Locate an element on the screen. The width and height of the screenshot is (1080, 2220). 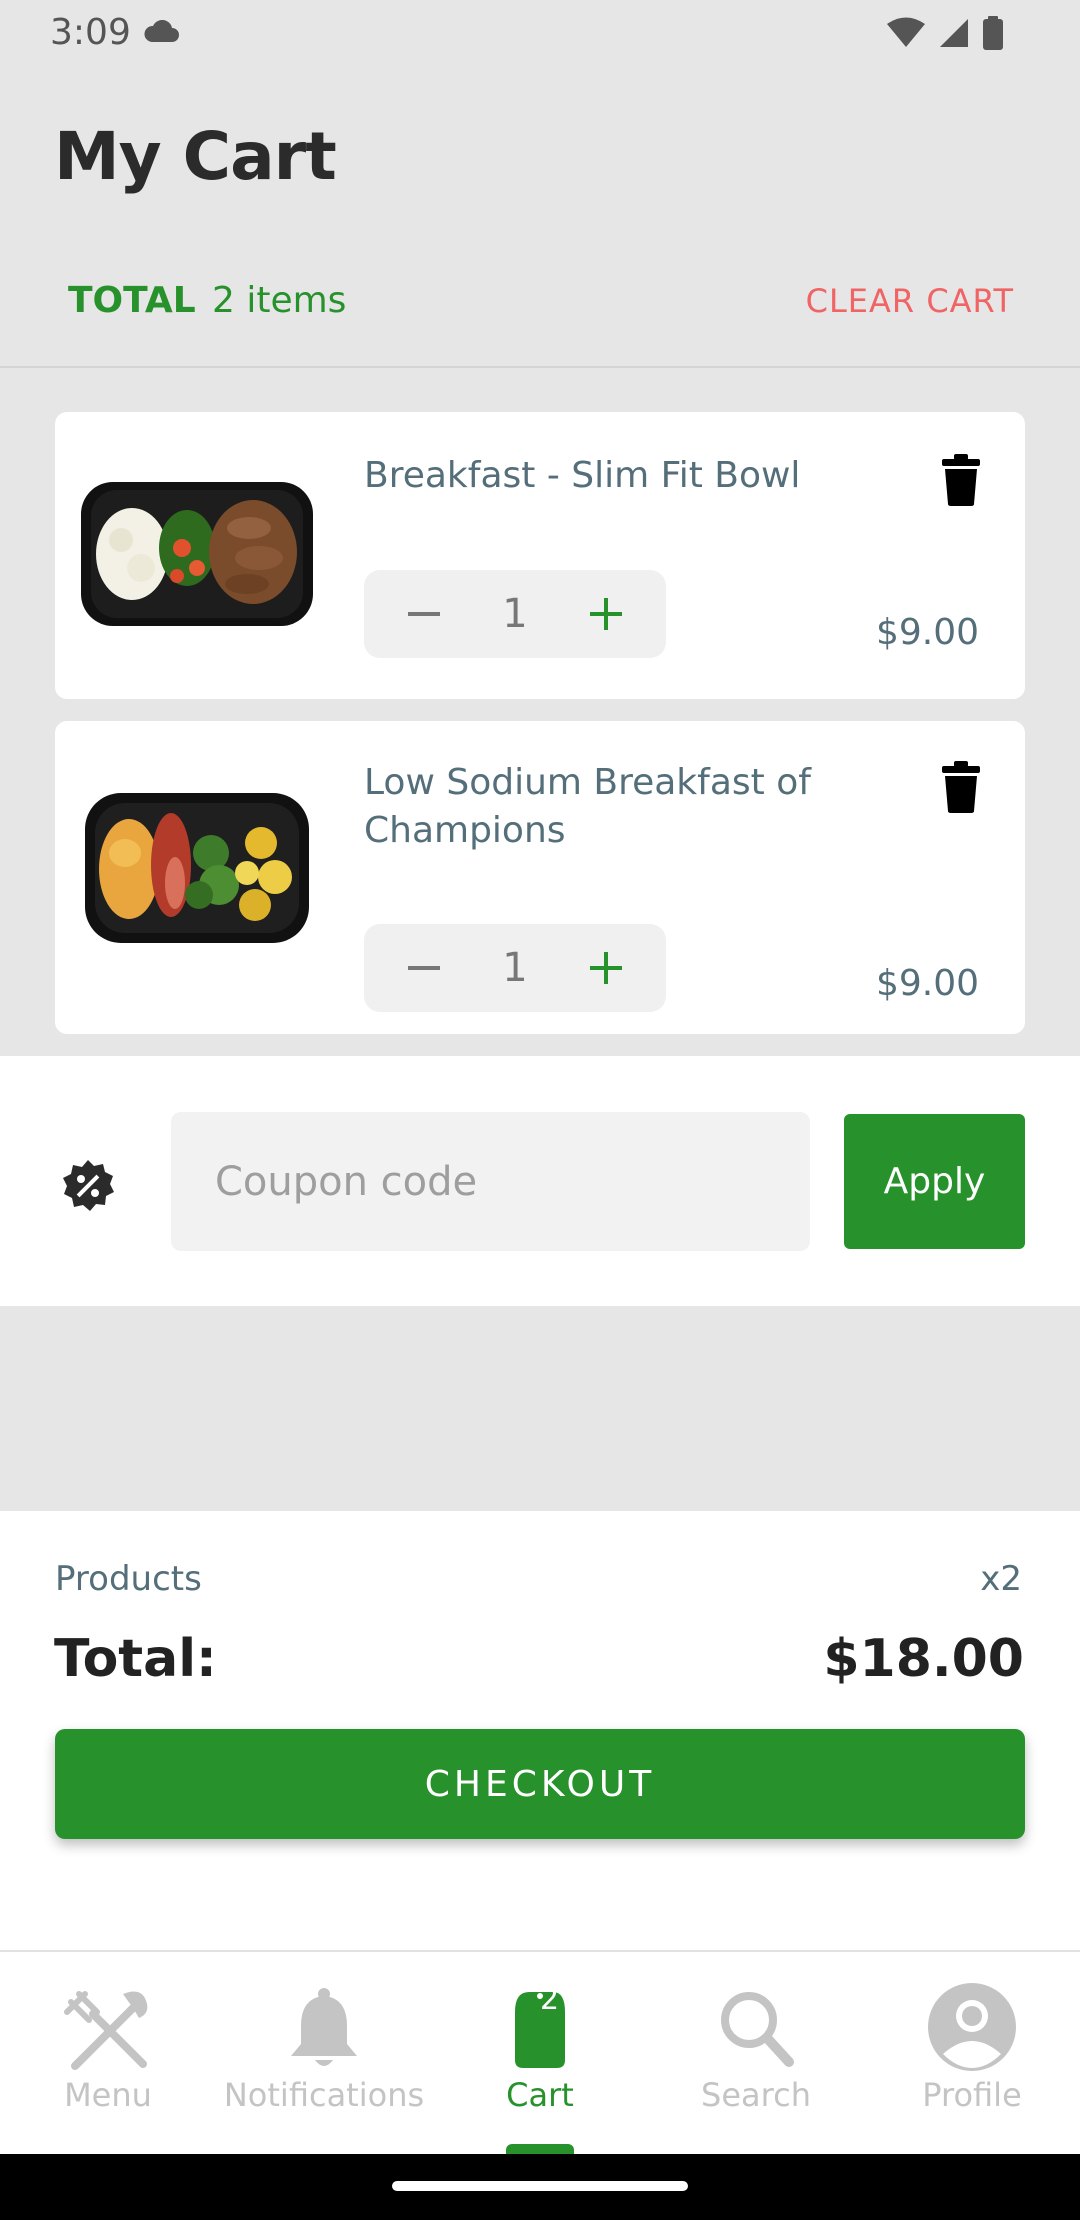
nav-item-notifications: Notifications is located at coordinates (324, 2052).